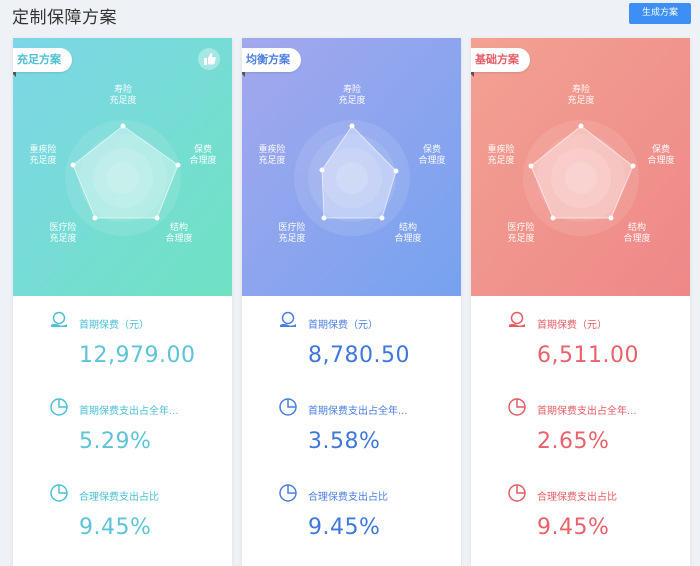 This screenshot has width=700, height=566. Describe the element at coordinates (350, 15) in the screenshot. I see `header: 定制保障方案 生成方案` at that location.